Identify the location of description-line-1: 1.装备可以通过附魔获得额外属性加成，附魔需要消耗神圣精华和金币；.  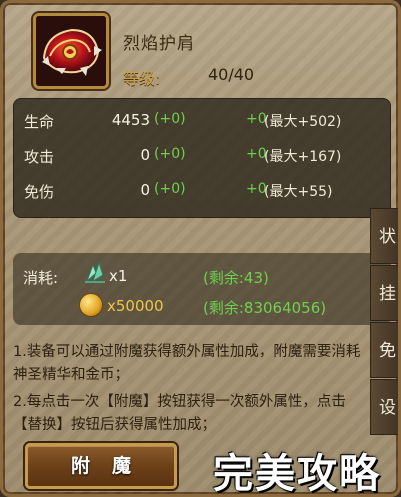
(187, 363).